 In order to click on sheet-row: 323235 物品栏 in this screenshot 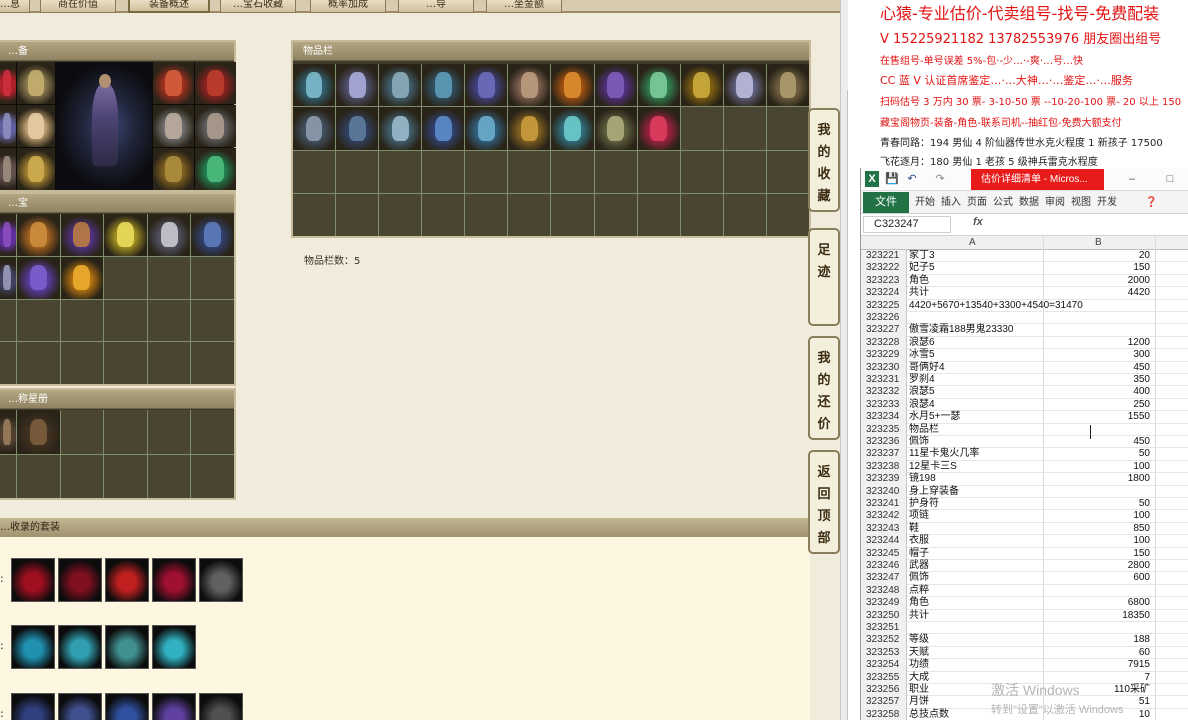, I will do `click(1024, 429)`.